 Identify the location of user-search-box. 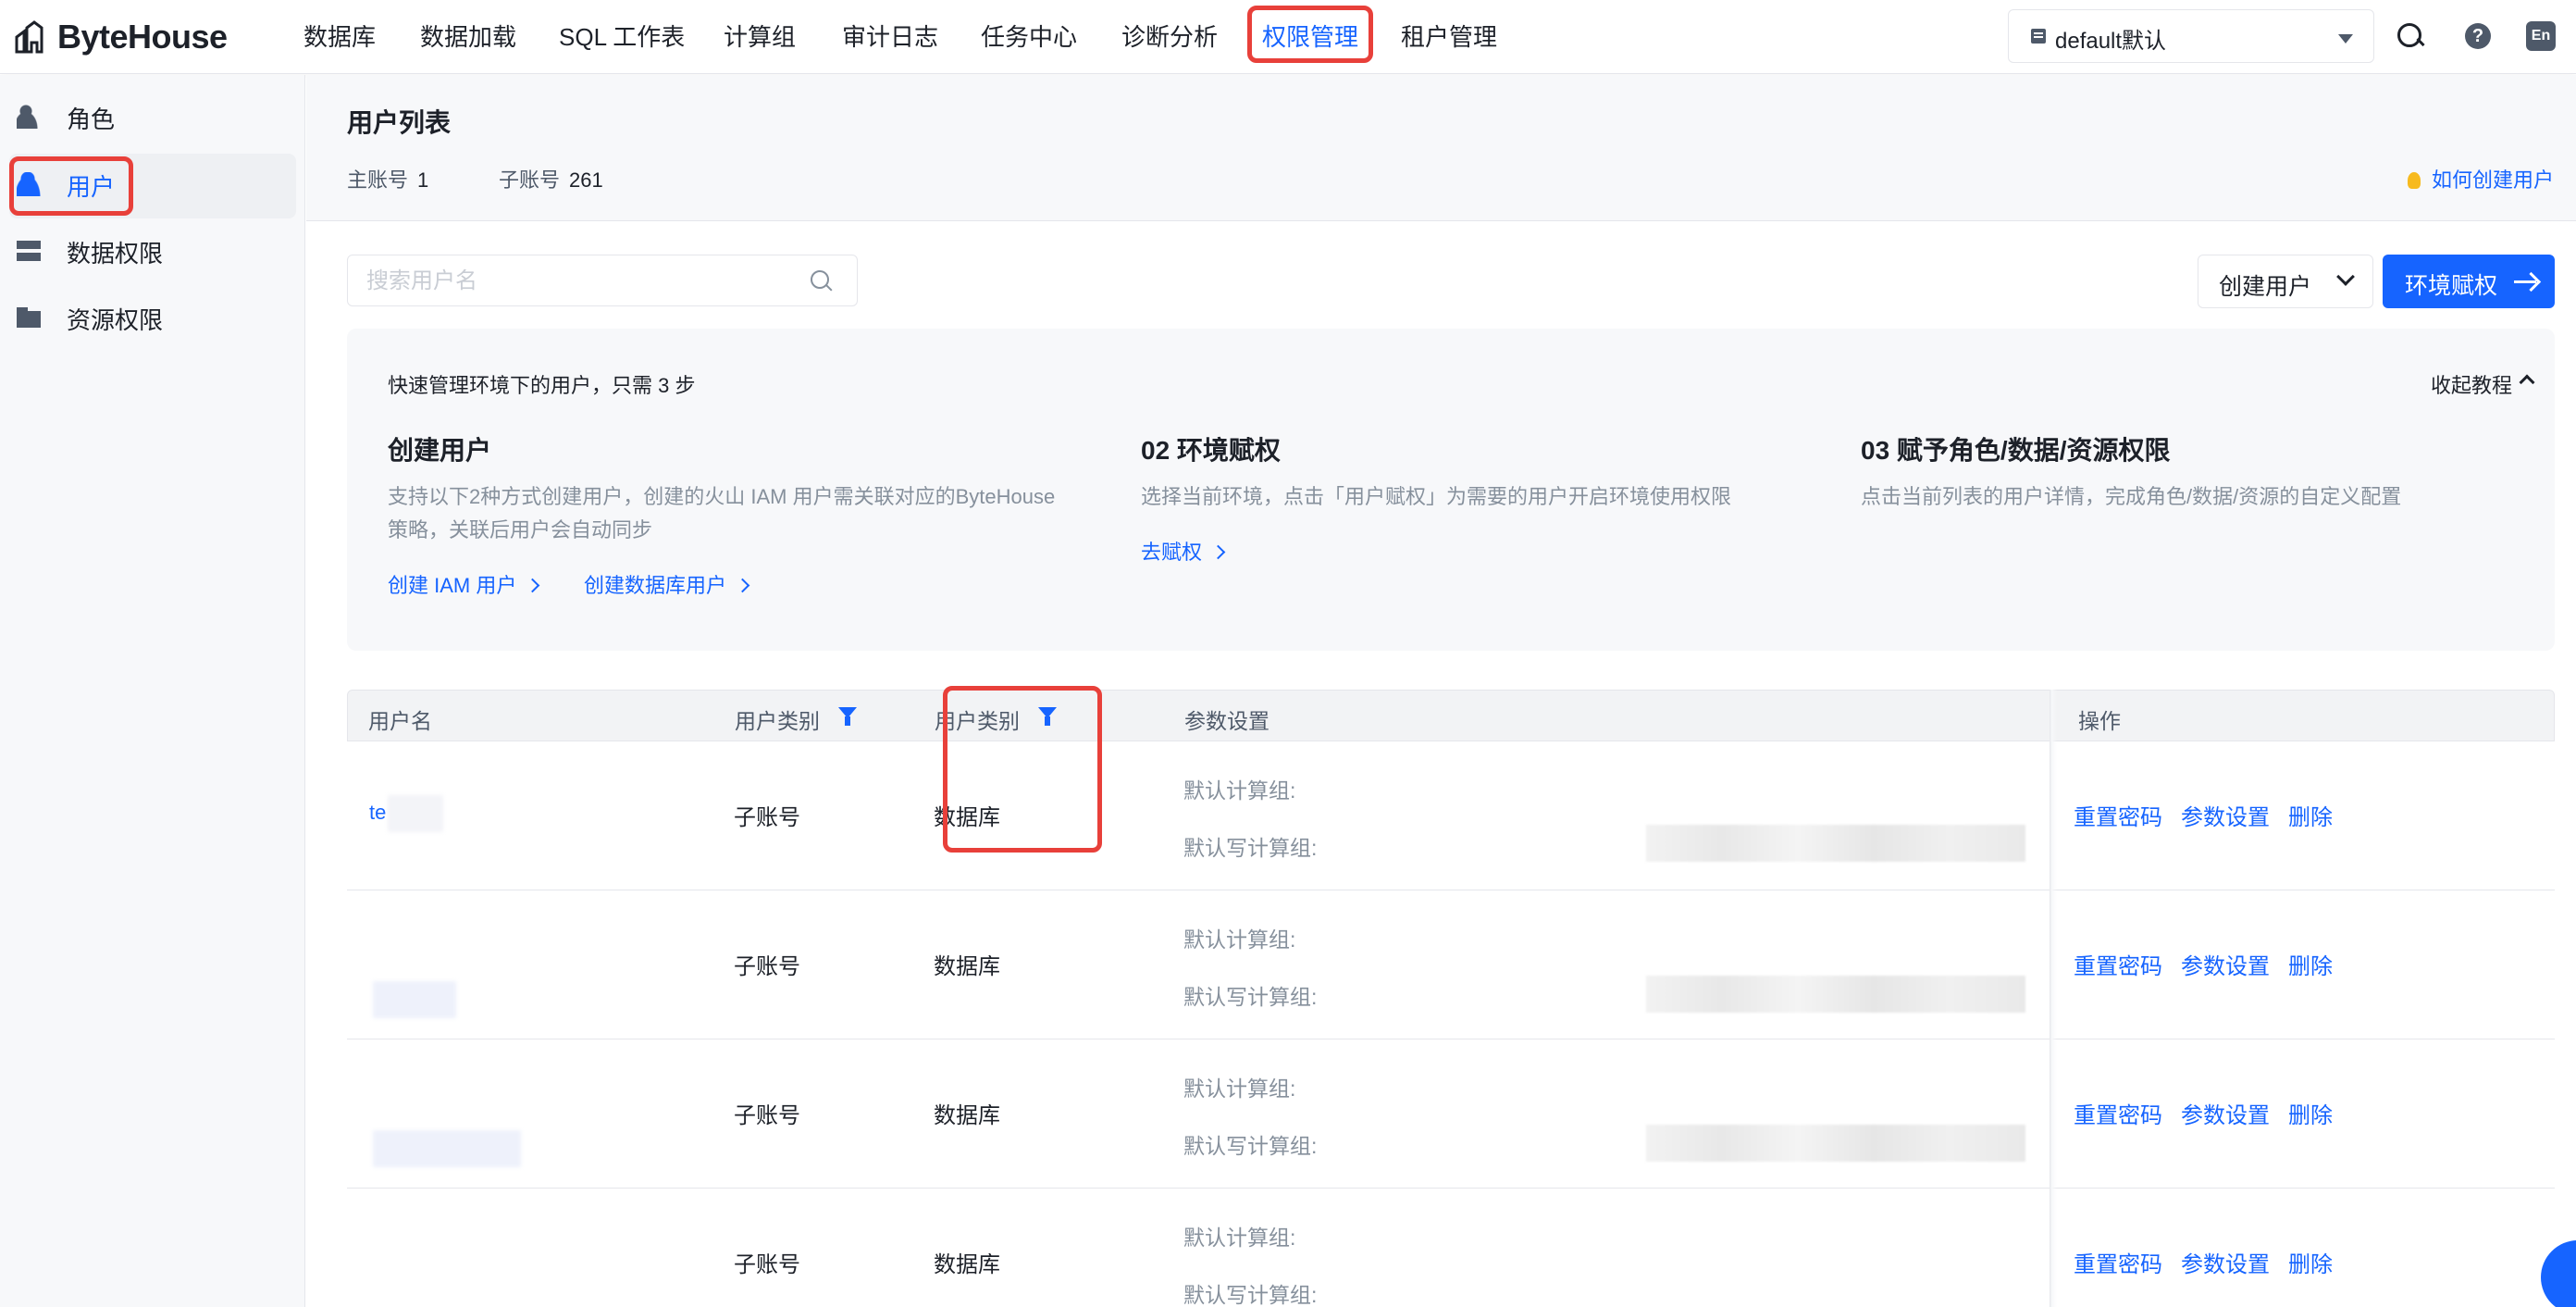
(603, 280).